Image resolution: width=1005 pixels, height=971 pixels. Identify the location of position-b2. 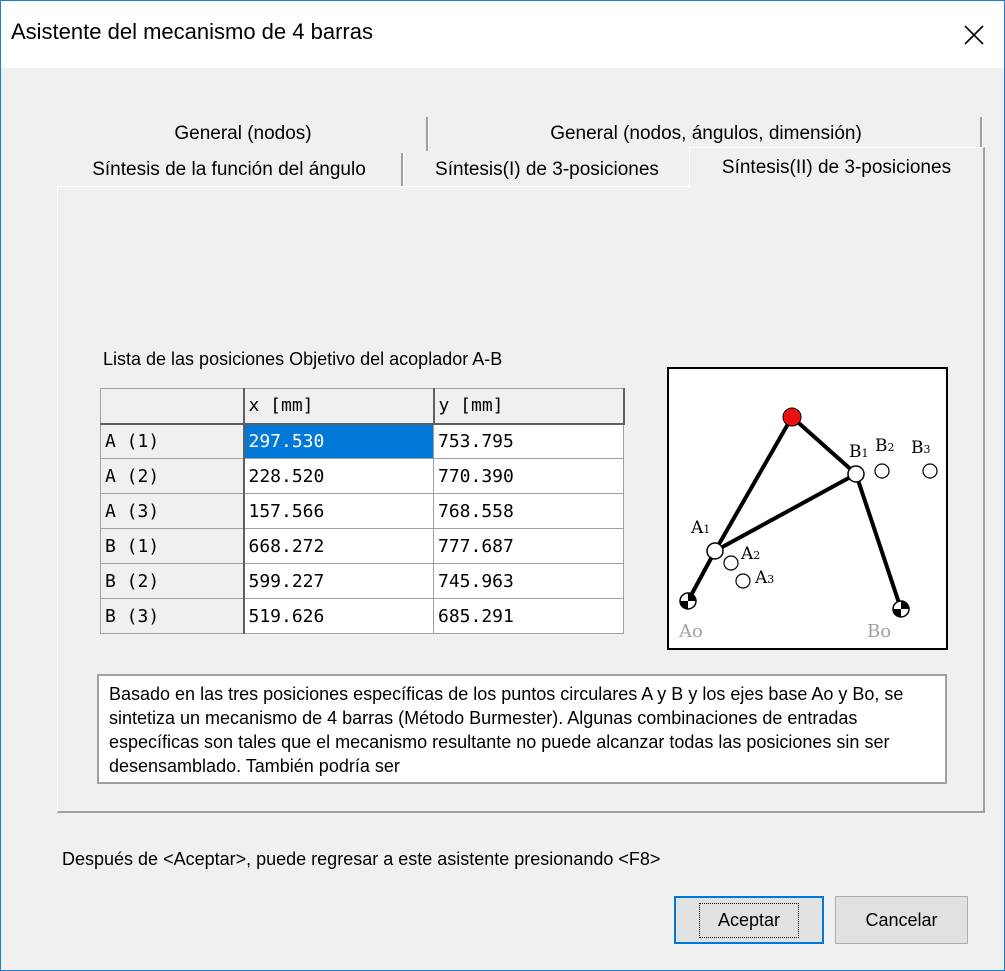
(882, 471).